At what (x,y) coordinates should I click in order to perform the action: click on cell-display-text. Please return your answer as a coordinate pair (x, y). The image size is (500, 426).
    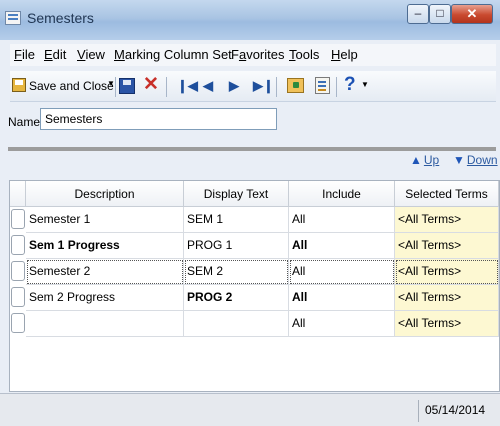
    Looking at the image, I should click on (236, 324).